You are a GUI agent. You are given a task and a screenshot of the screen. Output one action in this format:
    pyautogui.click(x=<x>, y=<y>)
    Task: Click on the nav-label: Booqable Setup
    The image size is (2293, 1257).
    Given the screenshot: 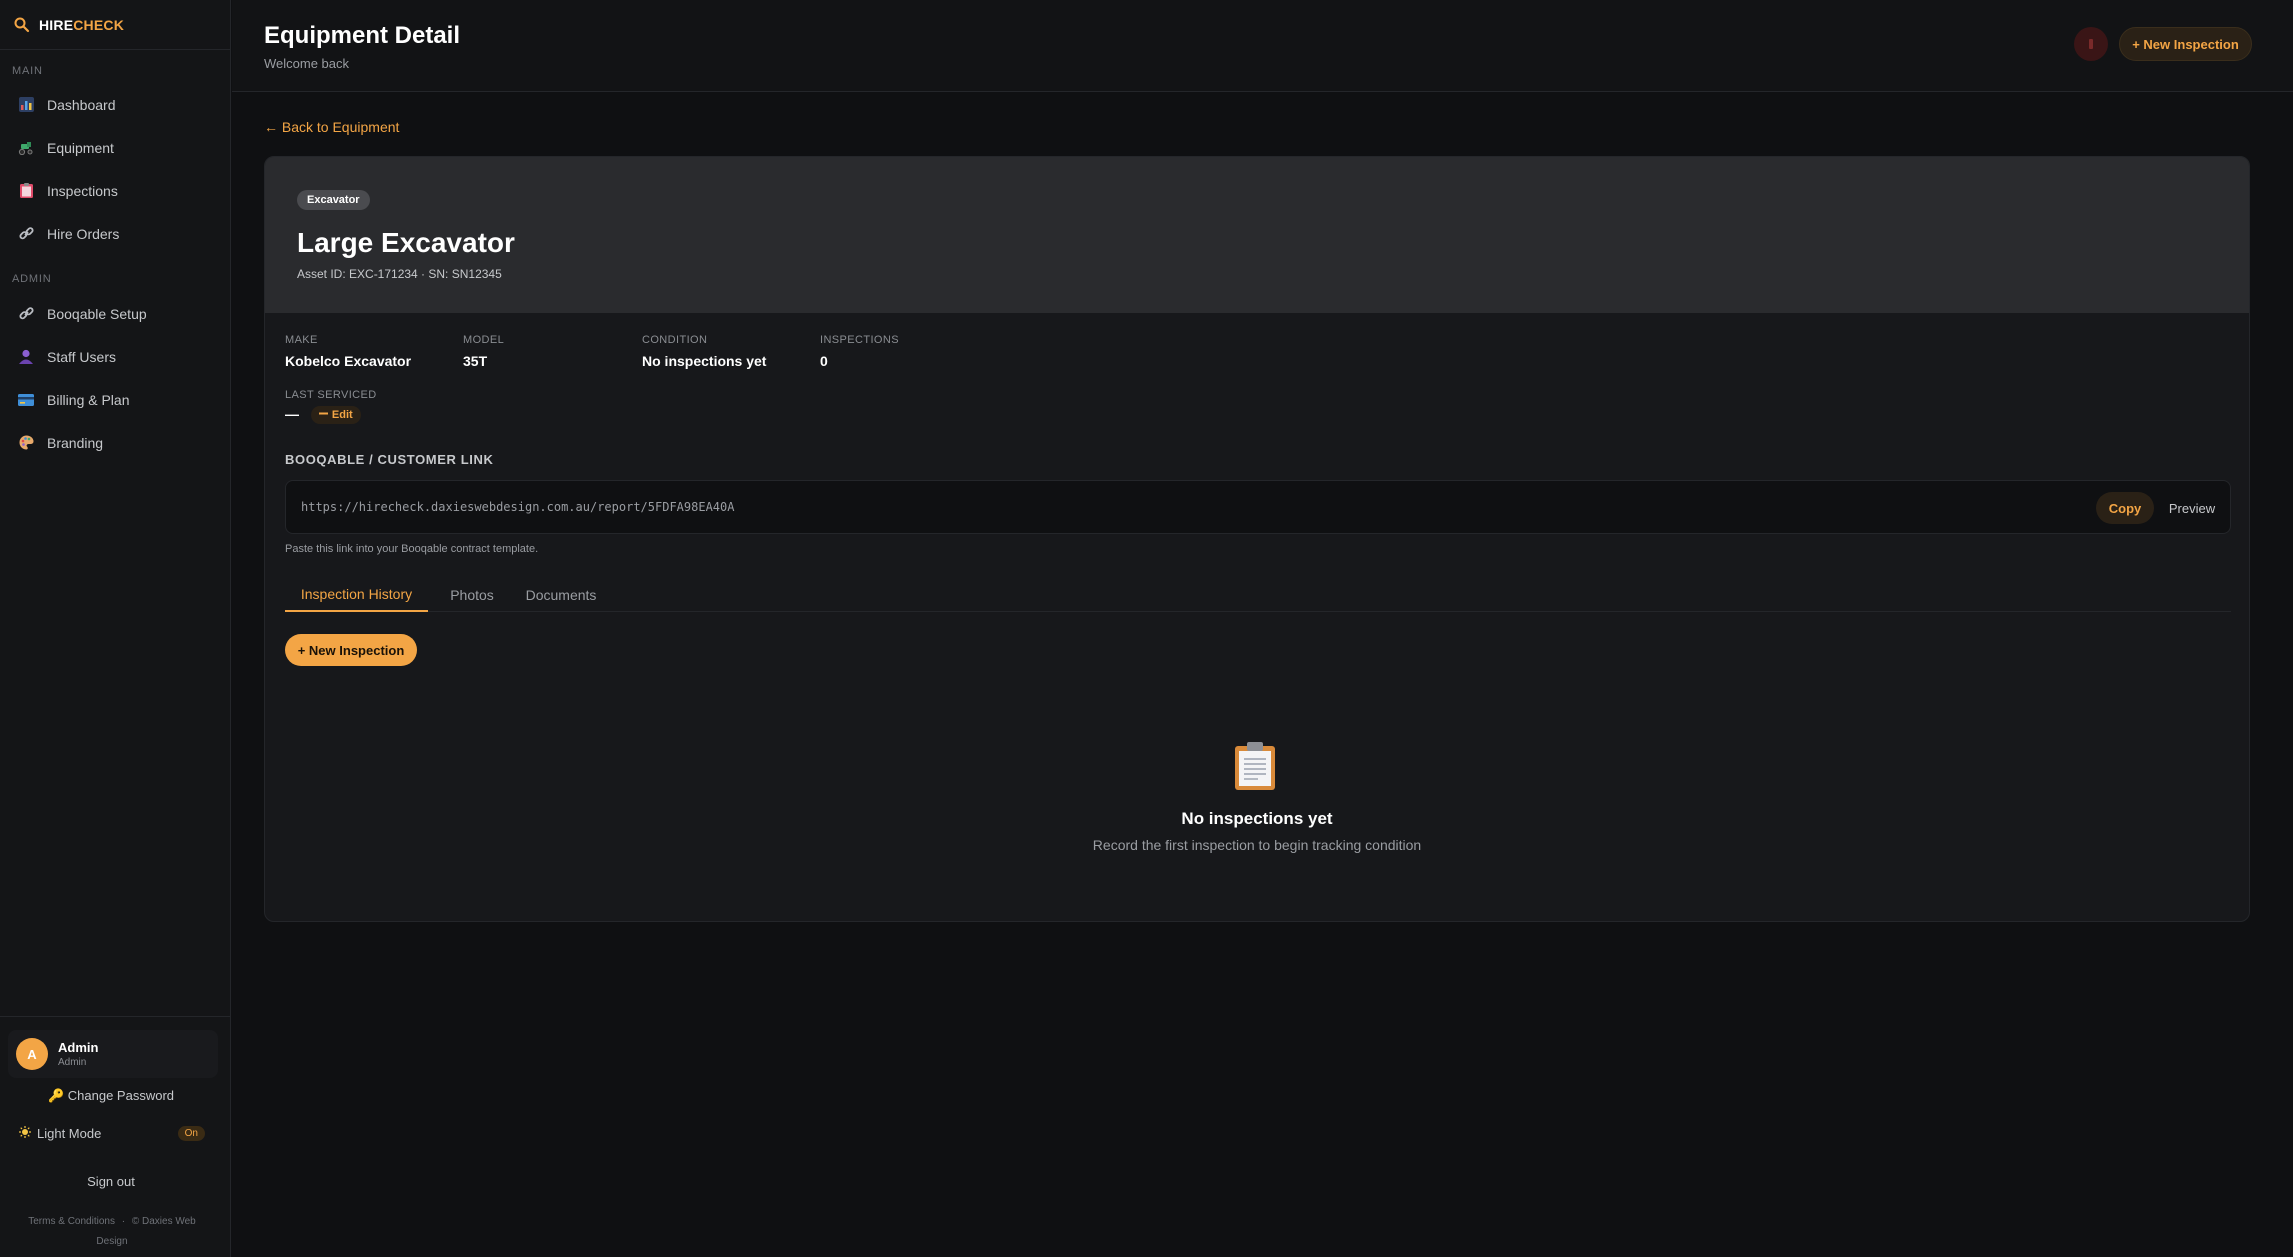 What is the action you would take?
    pyautogui.click(x=97, y=313)
    